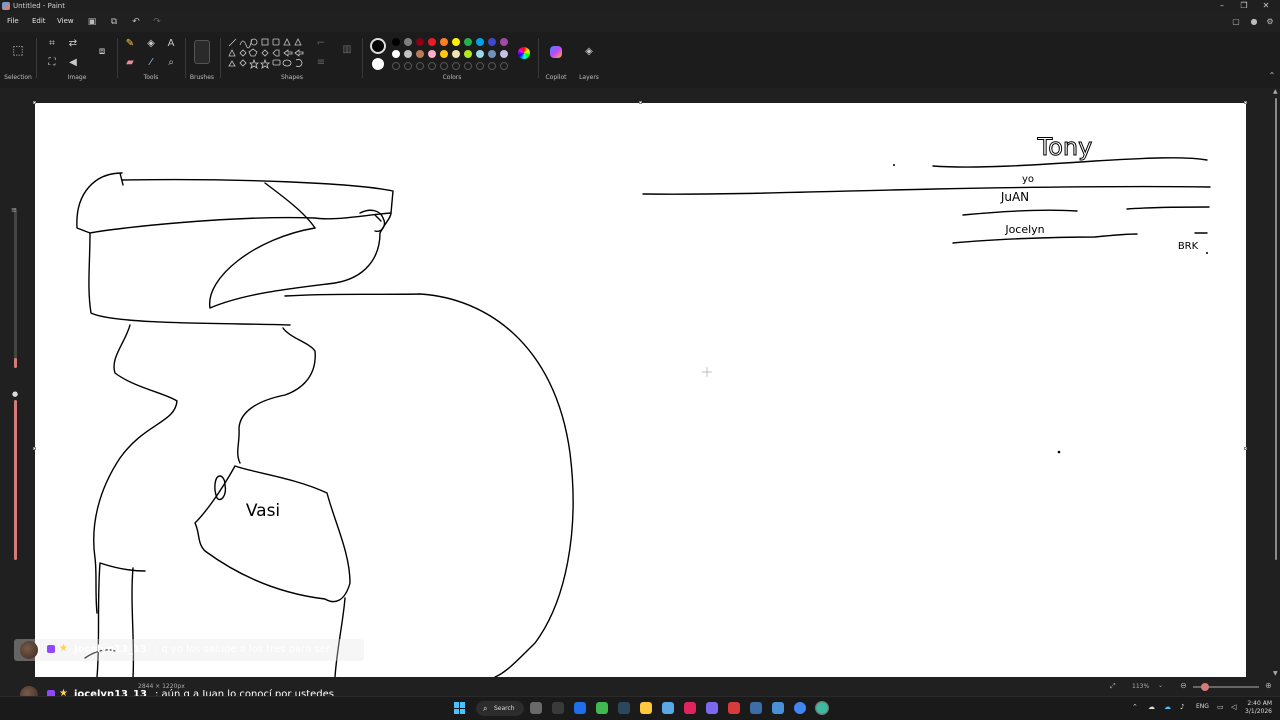 This screenshot has width=1280, height=720. I want to click on edit-colors-icon, so click(524, 53).